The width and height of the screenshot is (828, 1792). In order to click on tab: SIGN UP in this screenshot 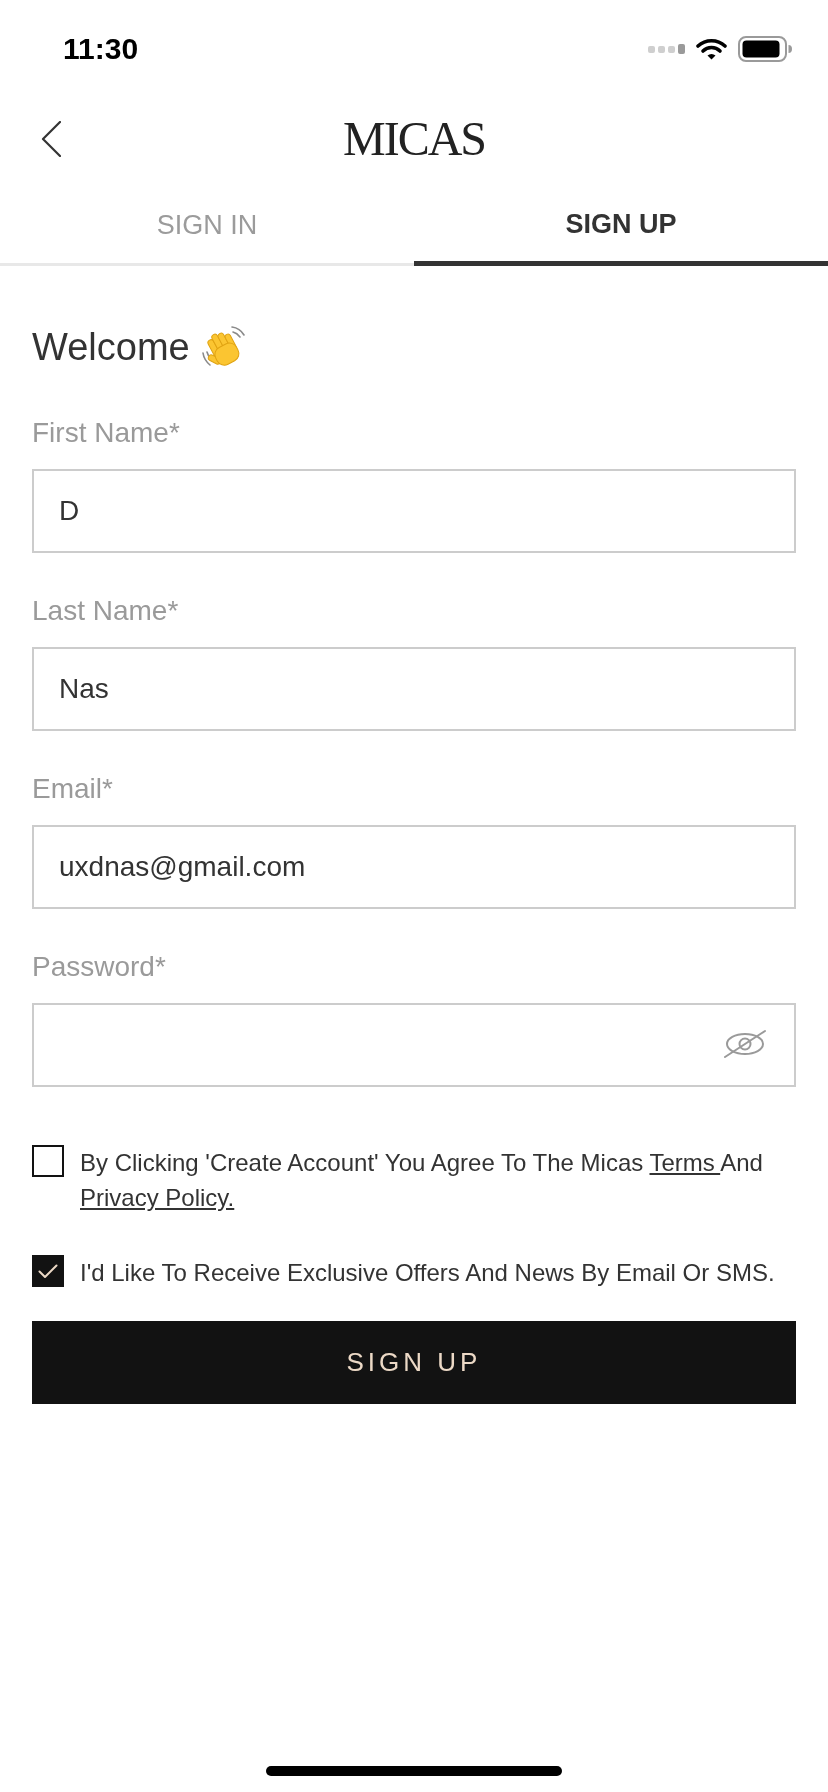, I will do `click(621, 223)`.